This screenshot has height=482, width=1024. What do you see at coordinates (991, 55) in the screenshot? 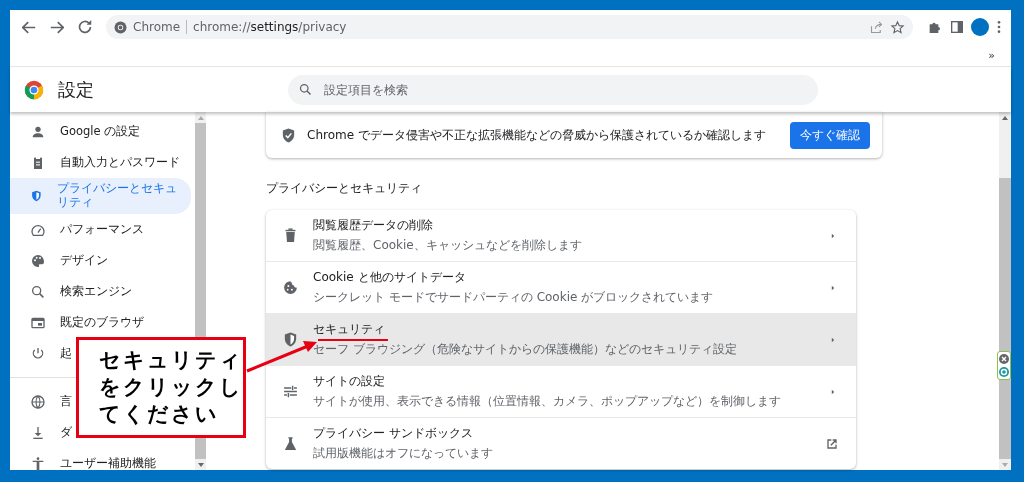
I see `bookmarks-overflow: »` at bounding box center [991, 55].